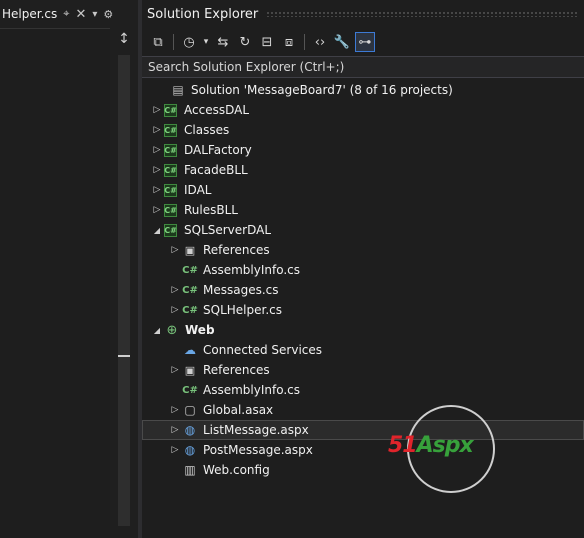 The height and width of the screenshot is (538, 584). Describe the element at coordinates (363, 470) in the screenshot. I see `tree-item: ▥ Web.config` at that location.